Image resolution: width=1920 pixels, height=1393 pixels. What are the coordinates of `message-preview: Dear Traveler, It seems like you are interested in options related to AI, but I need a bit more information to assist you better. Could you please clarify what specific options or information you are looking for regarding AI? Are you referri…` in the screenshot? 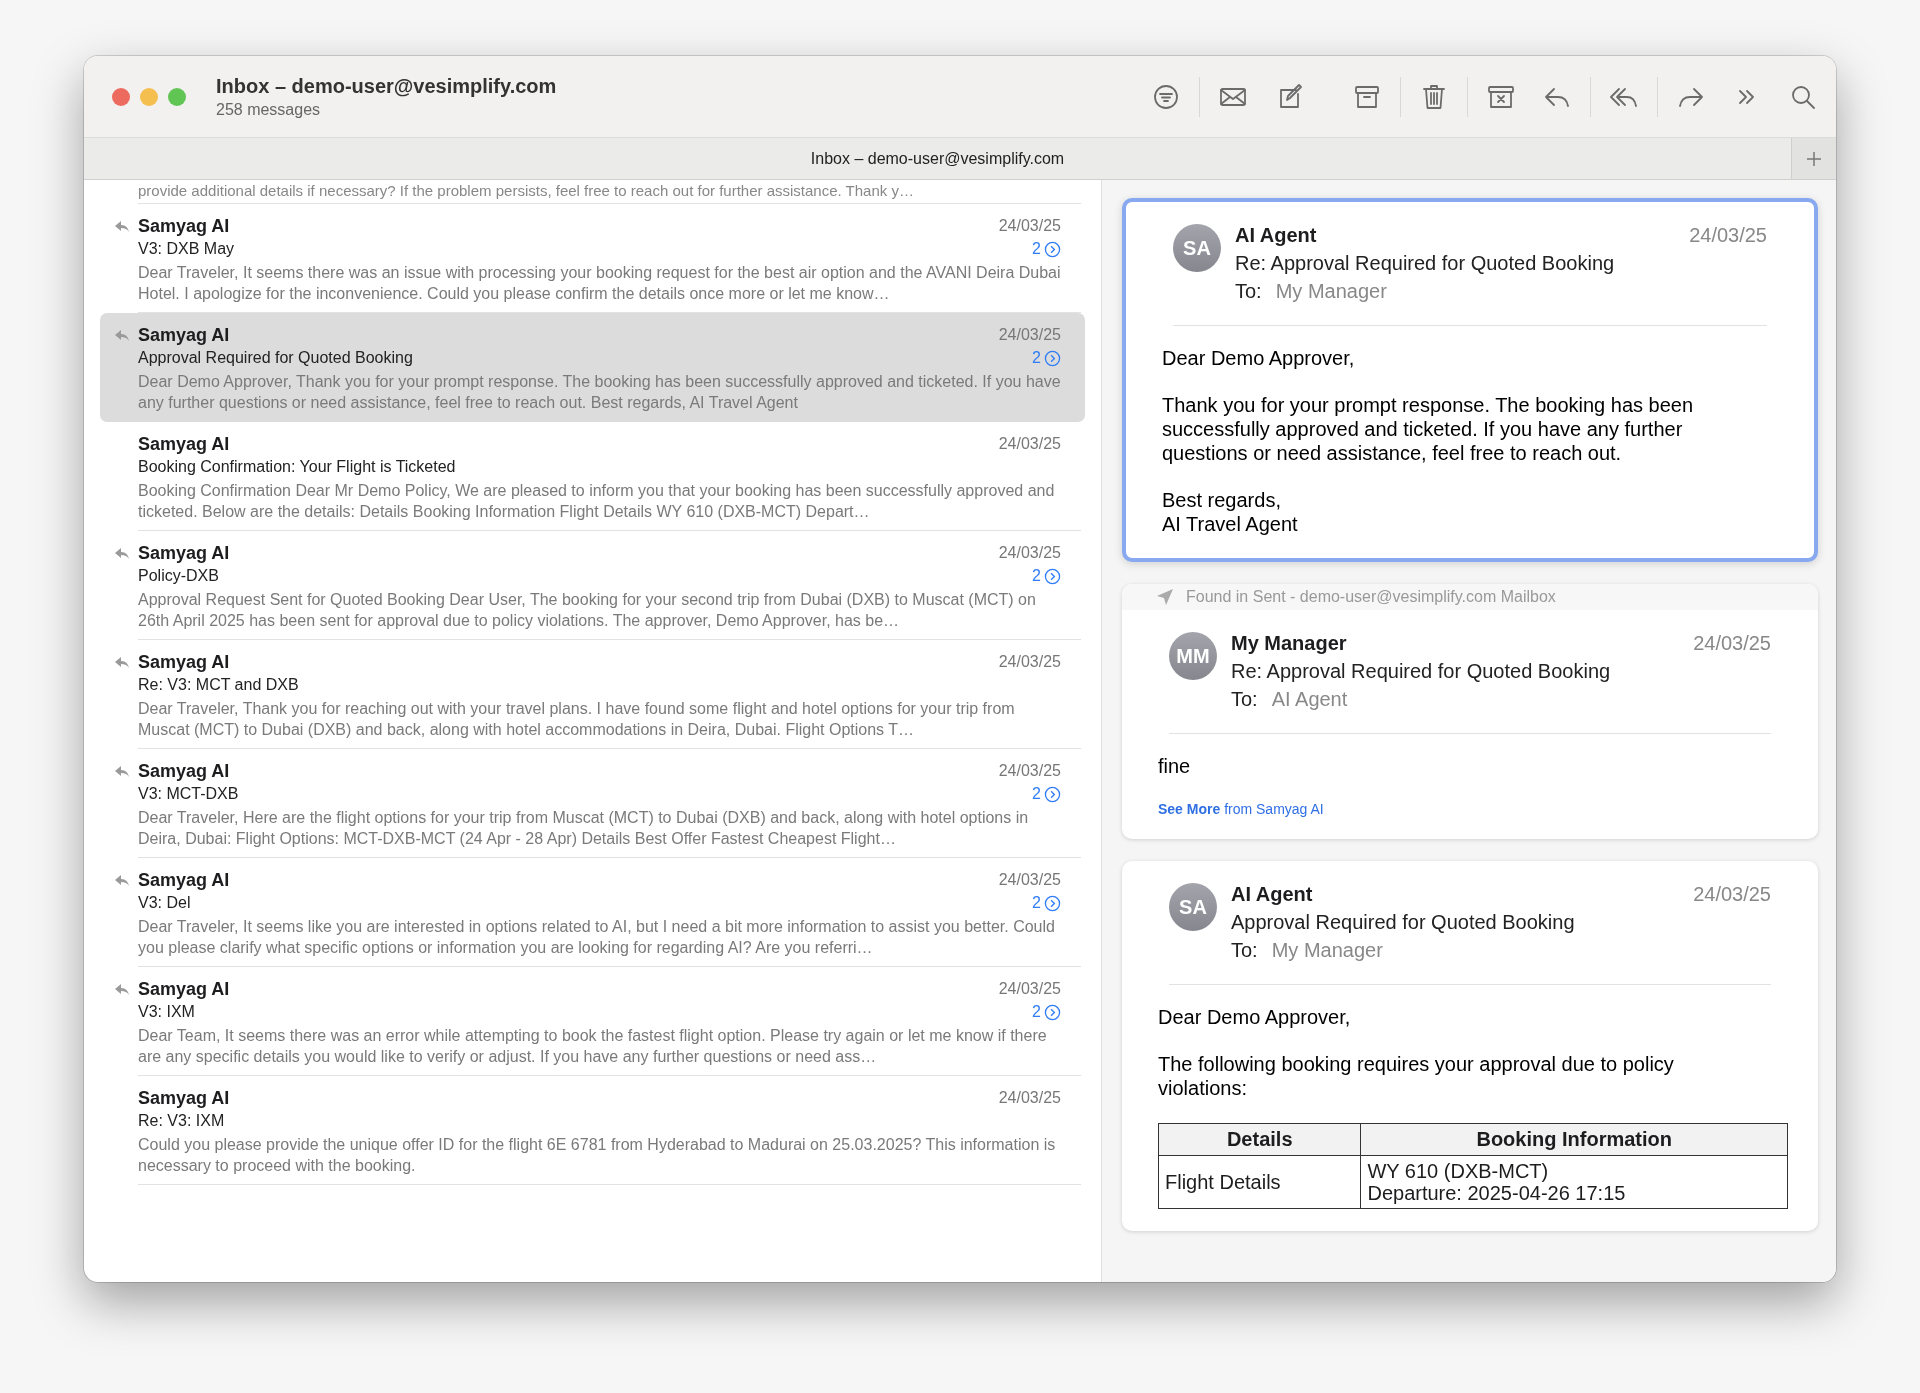 It's located at (597, 937).